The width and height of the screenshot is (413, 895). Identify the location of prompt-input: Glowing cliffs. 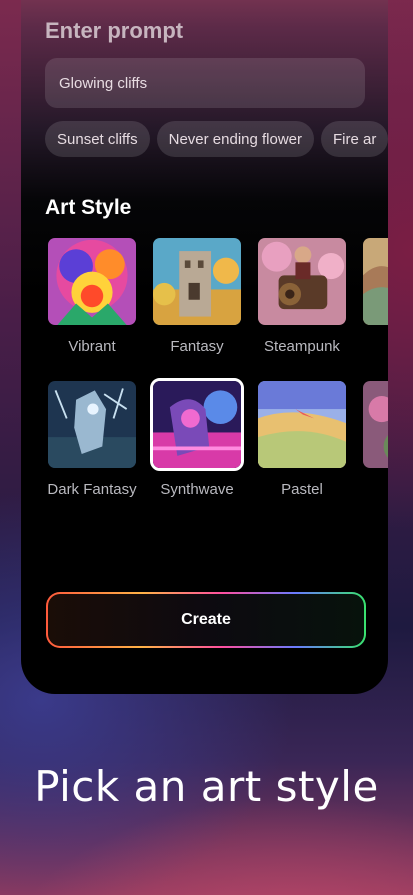
(205, 83).